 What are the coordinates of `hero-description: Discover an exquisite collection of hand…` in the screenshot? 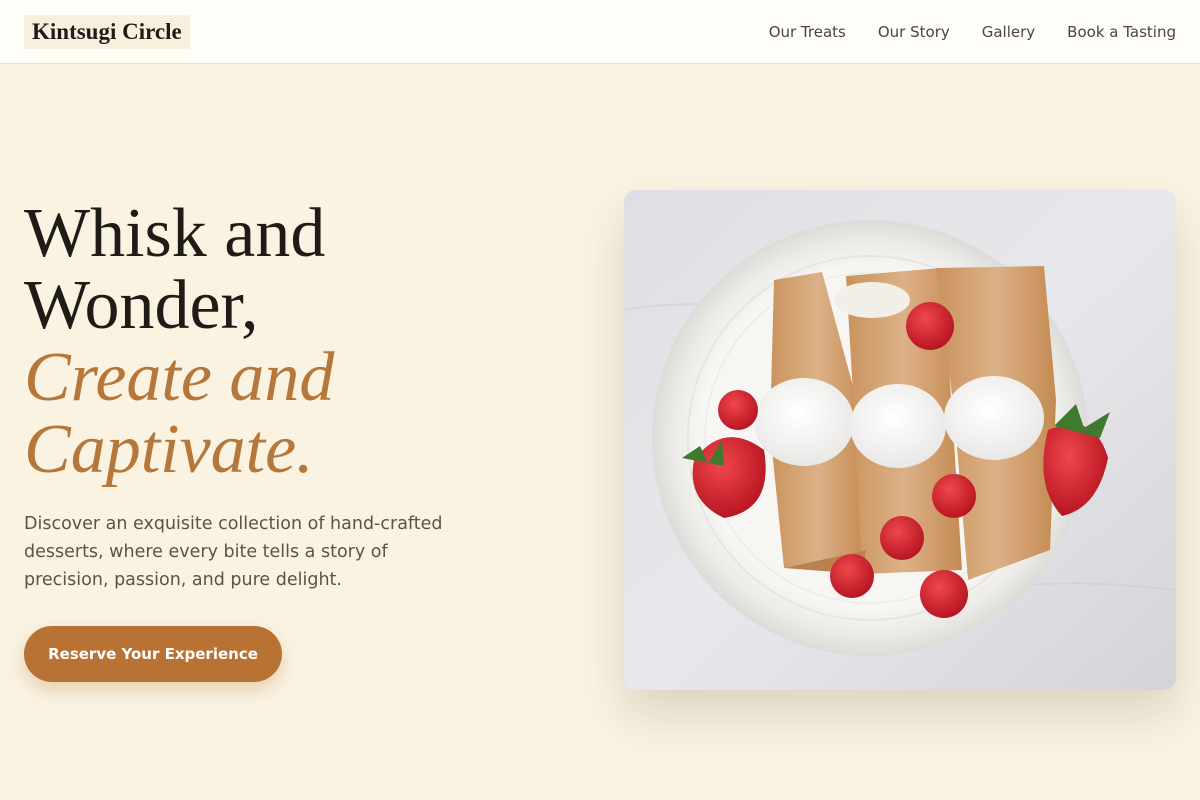 It's located at (233, 552).